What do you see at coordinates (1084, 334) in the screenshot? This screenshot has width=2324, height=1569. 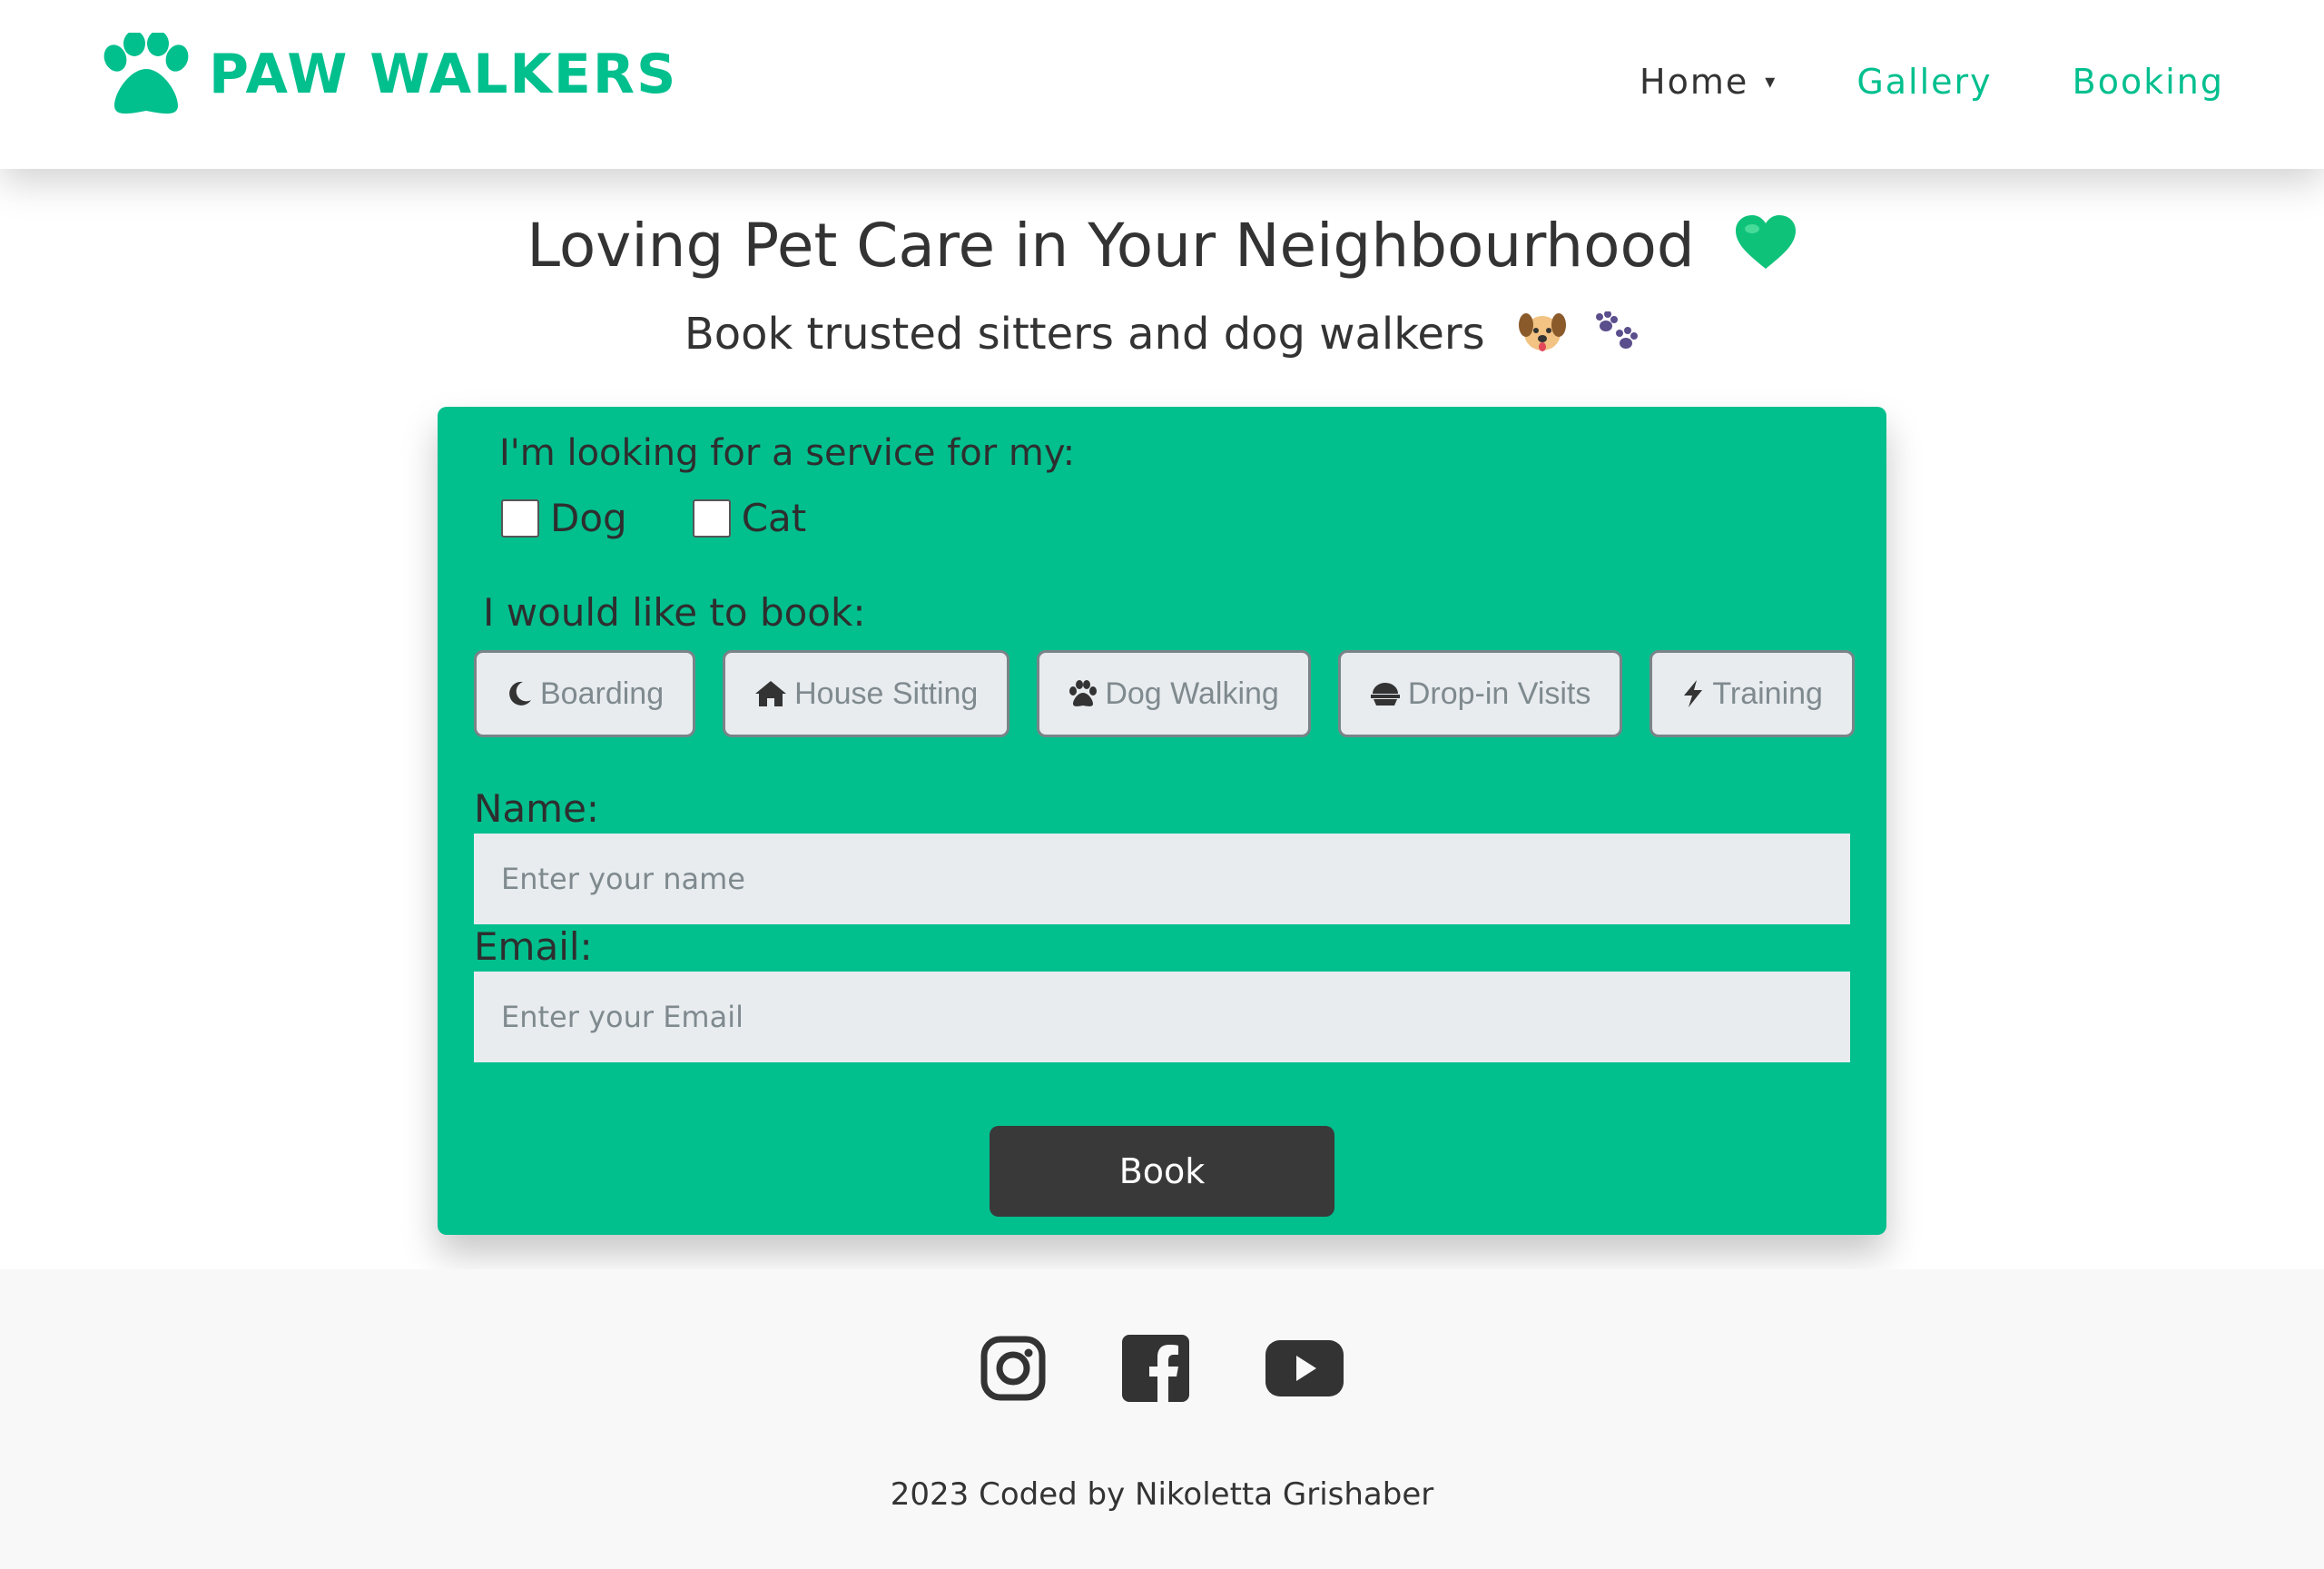 I see `hero-subtitle-text: Book trusted sitters and dog walkers` at bounding box center [1084, 334].